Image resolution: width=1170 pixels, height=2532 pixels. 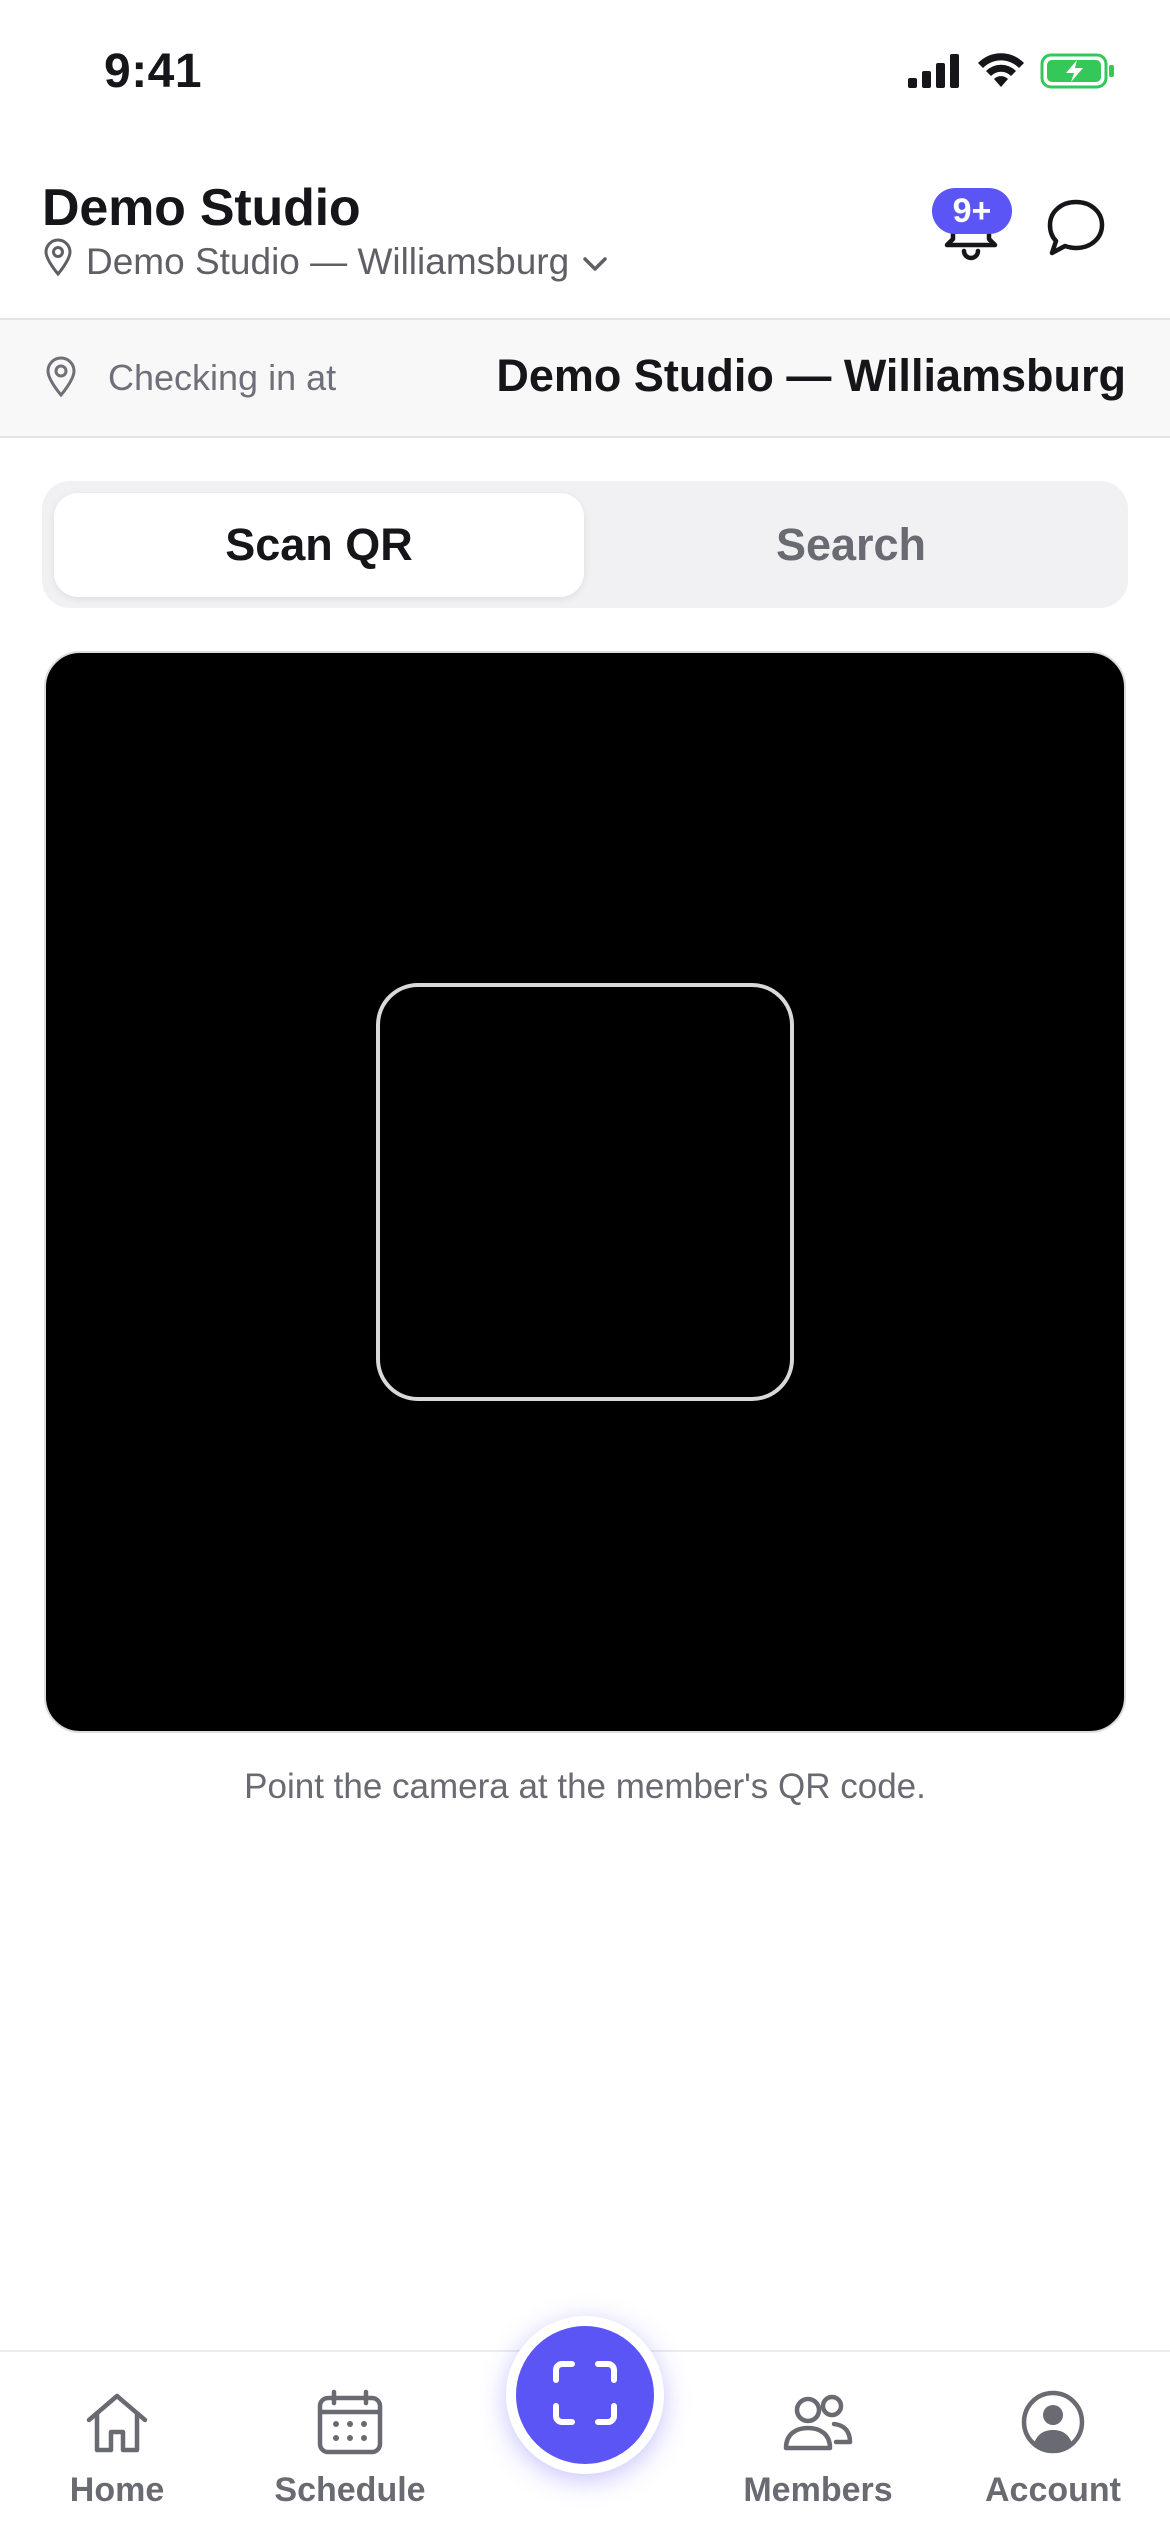 I want to click on scan-fab-button, so click(x=585, y=2395).